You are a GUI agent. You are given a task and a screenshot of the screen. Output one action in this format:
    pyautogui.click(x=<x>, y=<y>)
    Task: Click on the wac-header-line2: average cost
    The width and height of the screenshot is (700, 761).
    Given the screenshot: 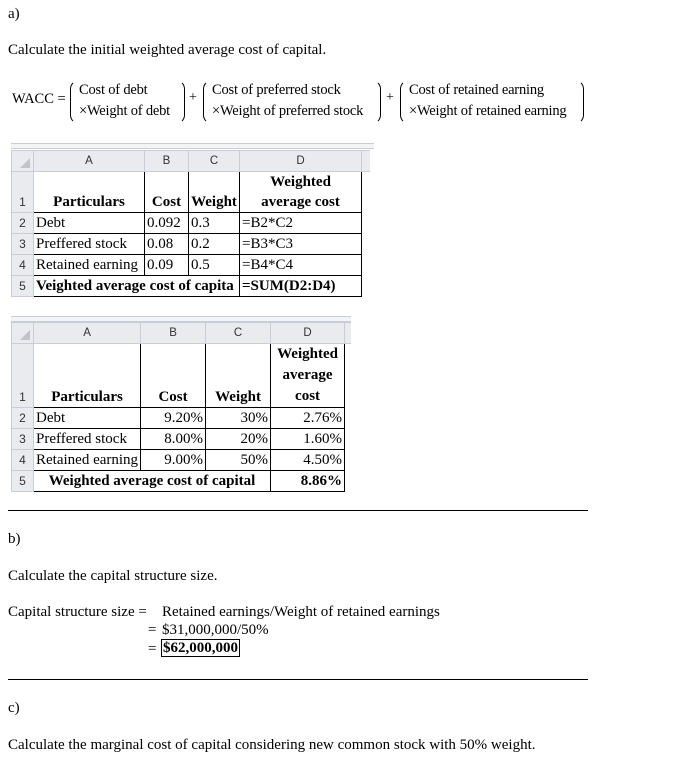 What is the action you would take?
    pyautogui.click(x=300, y=202)
    